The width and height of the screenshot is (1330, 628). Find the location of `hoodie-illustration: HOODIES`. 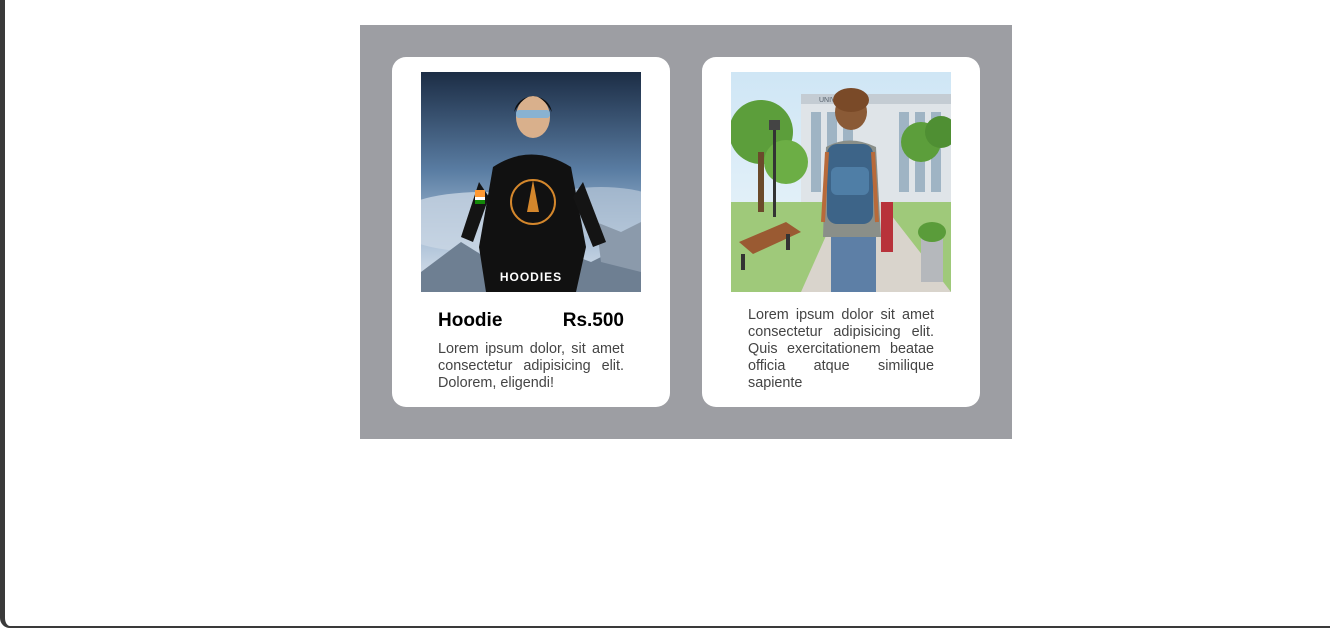

hoodie-illustration: HOODIES is located at coordinates (531, 182).